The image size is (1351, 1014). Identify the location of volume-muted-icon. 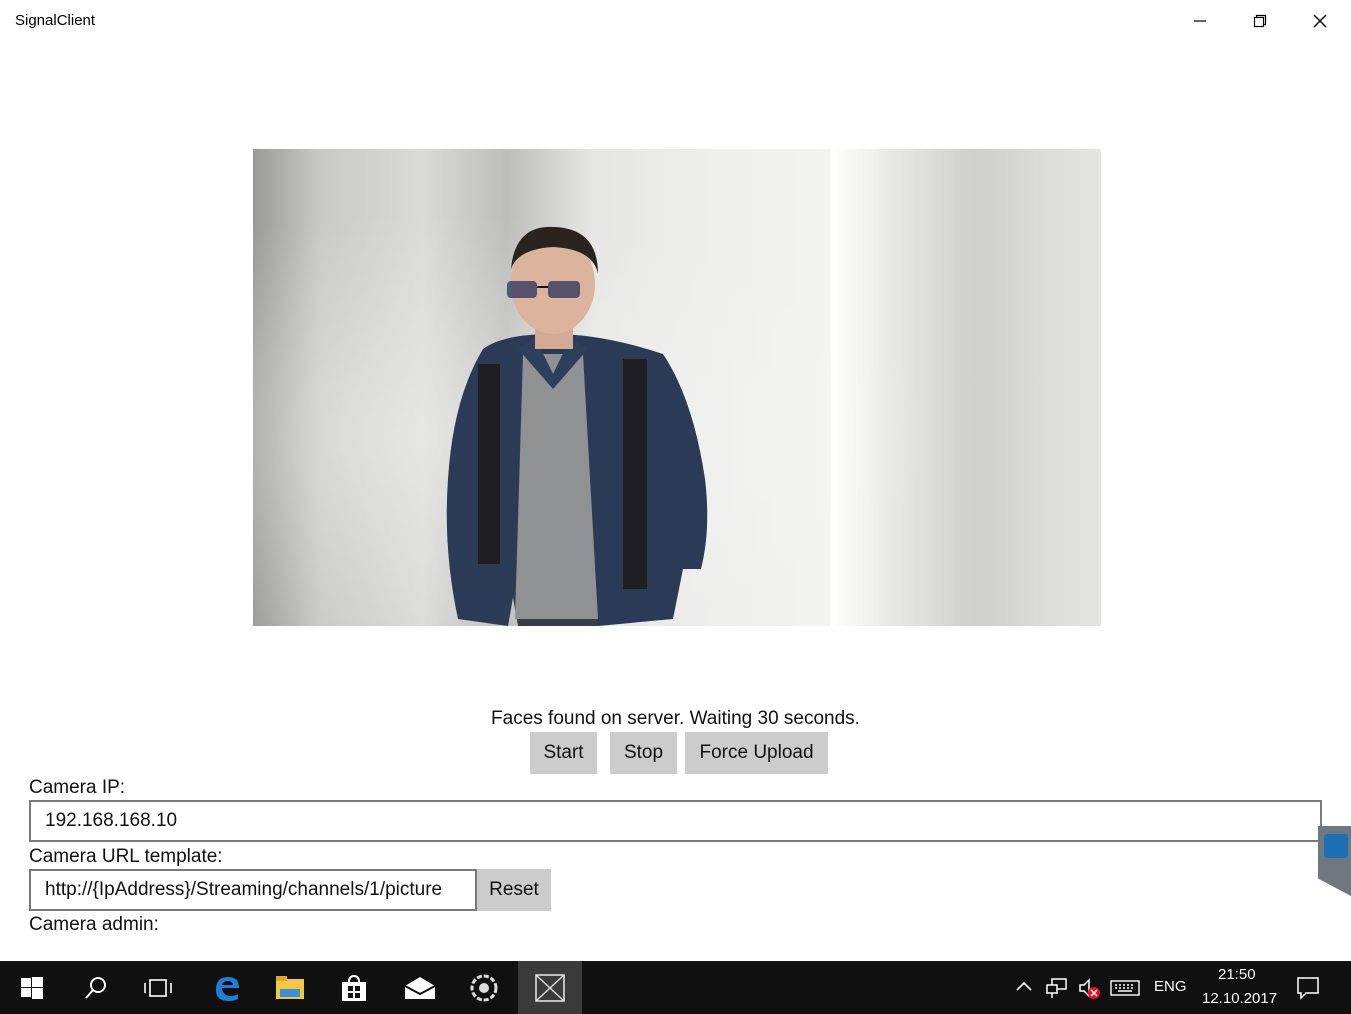
(1090, 989).